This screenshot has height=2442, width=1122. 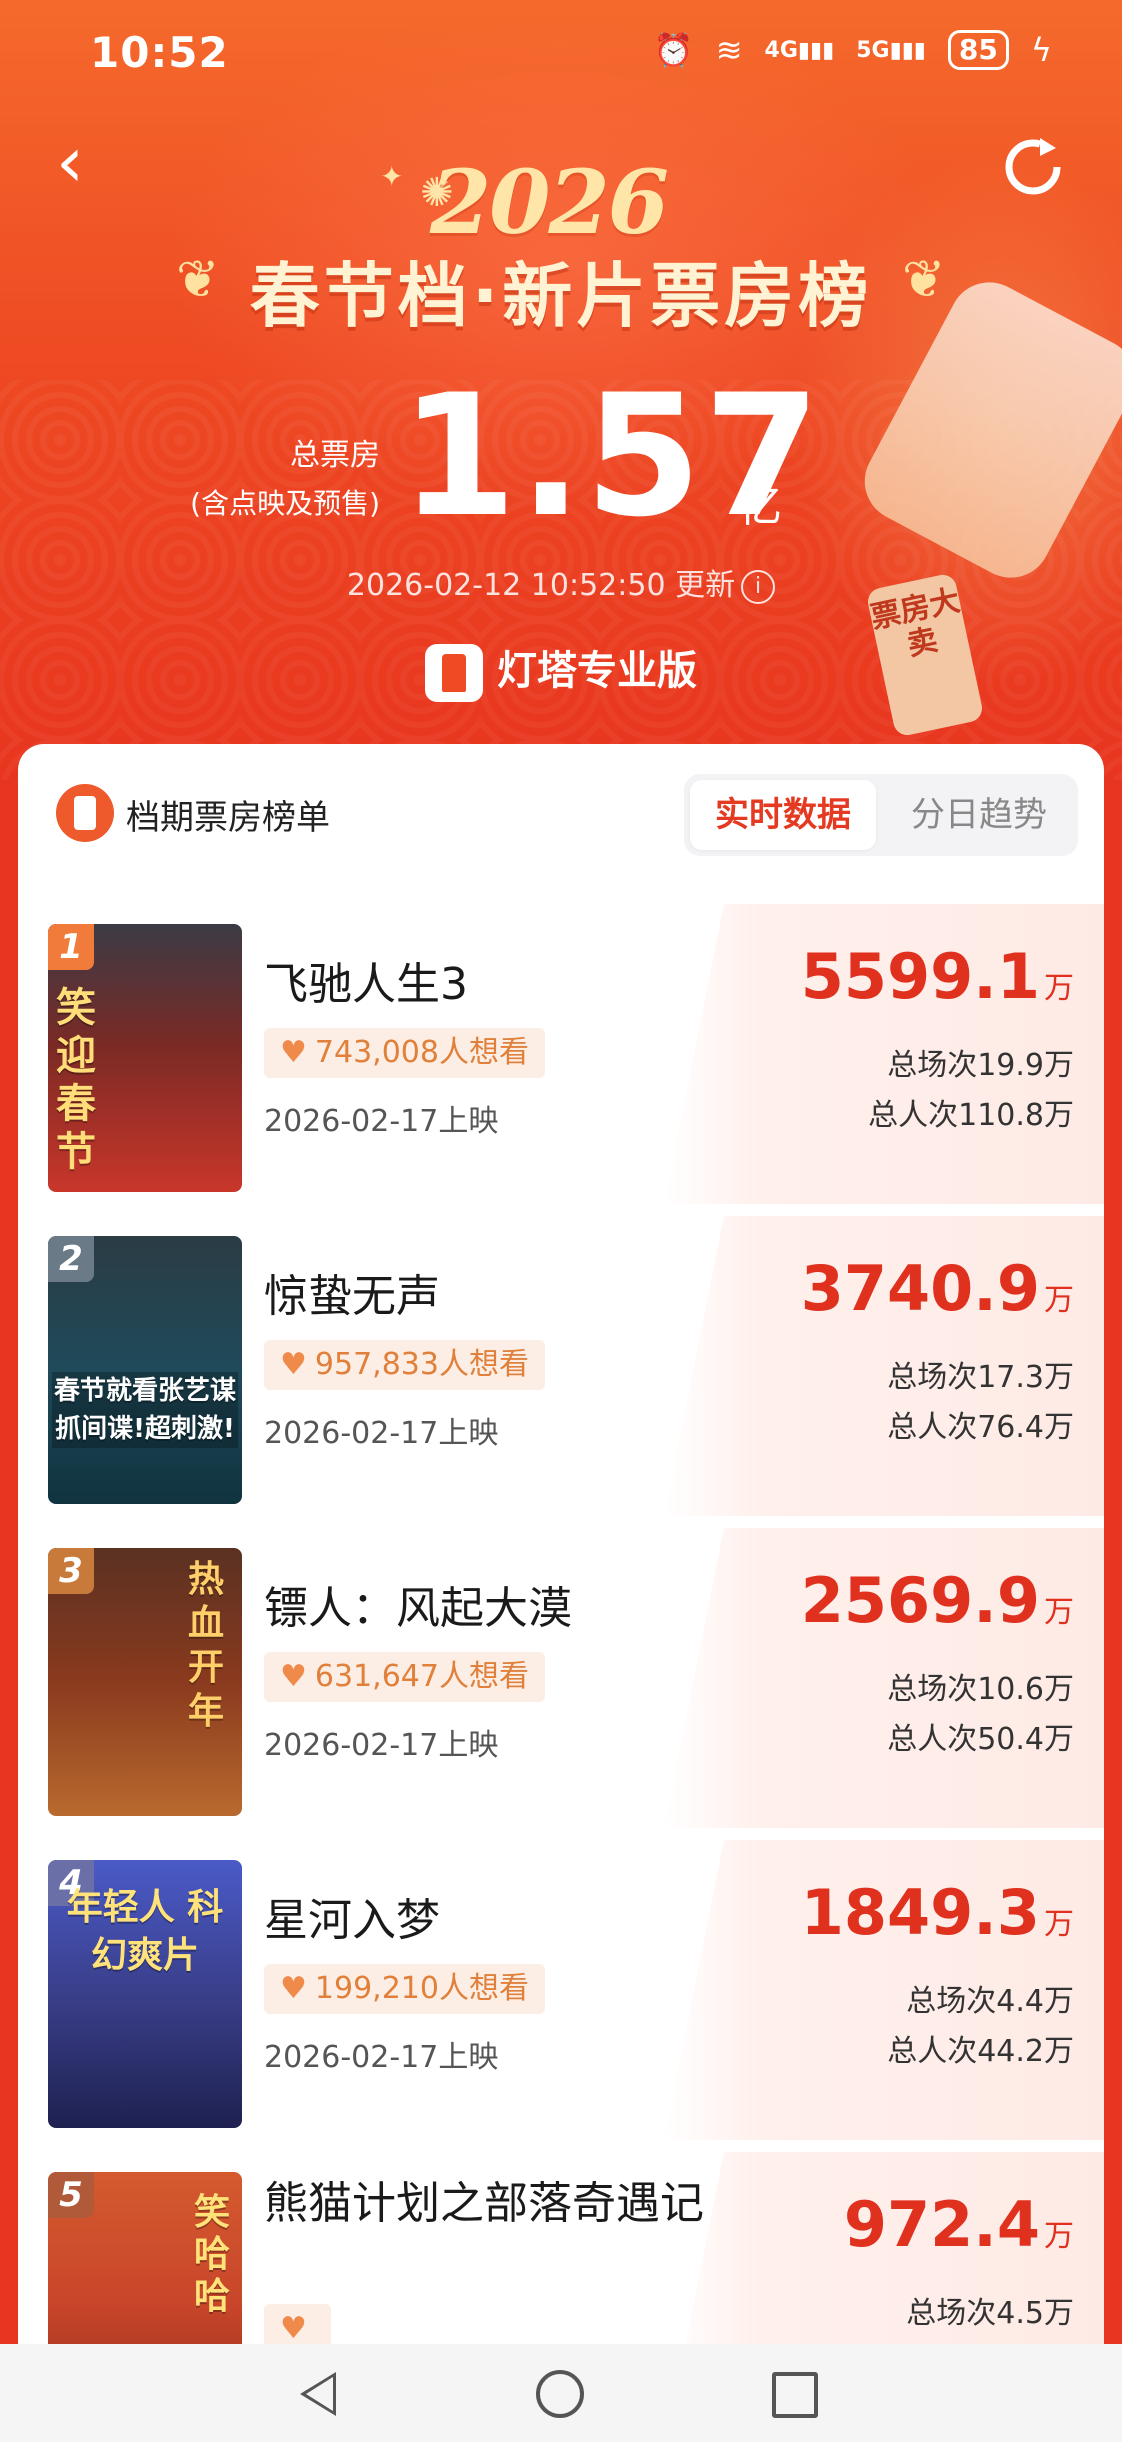 I want to click on movie-title: 熊猫计划之部落奇遇记, so click(x=484, y=2203).